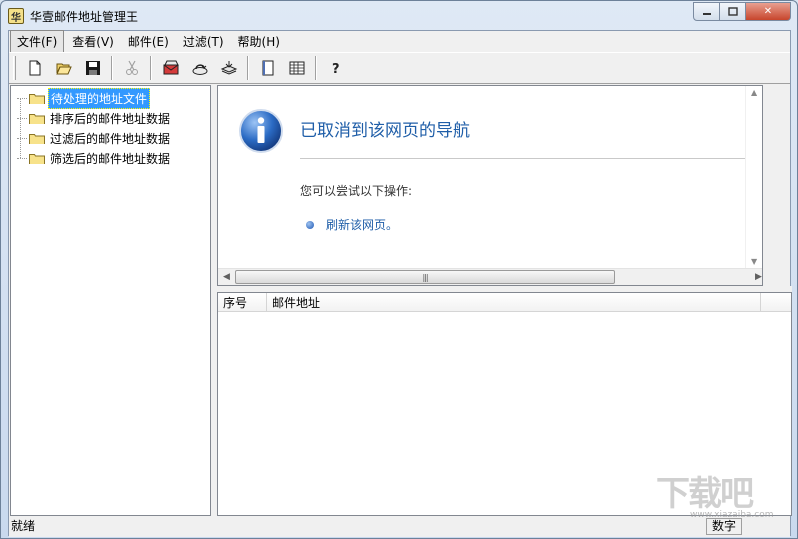  What do you see at coordinates (16, 16) in the screenshot?
I see `app-icon: 华` at bounding box center [16, 16].